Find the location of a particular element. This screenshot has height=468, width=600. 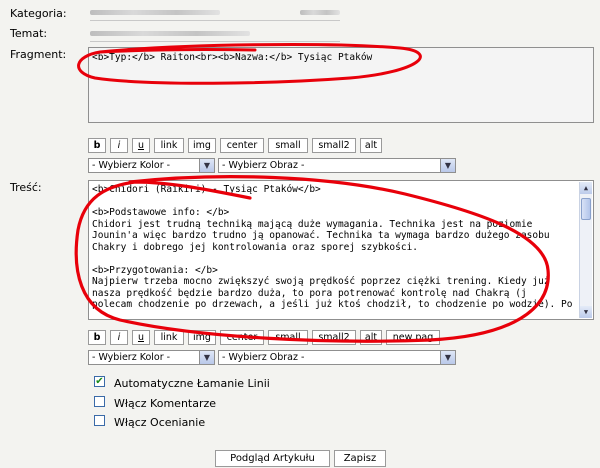

content-line: <b>Chidori (Raikiri) - Tysiąc Ptaków</b> is located at coordinates (206, 189).